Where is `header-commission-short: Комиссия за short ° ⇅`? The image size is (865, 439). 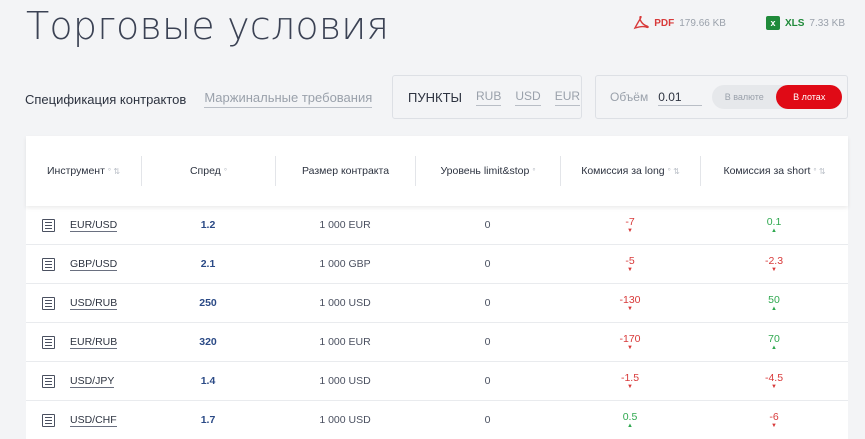 header-commission-short: Комиссия за short ° ⇅ is located at coordinates (774, 171).